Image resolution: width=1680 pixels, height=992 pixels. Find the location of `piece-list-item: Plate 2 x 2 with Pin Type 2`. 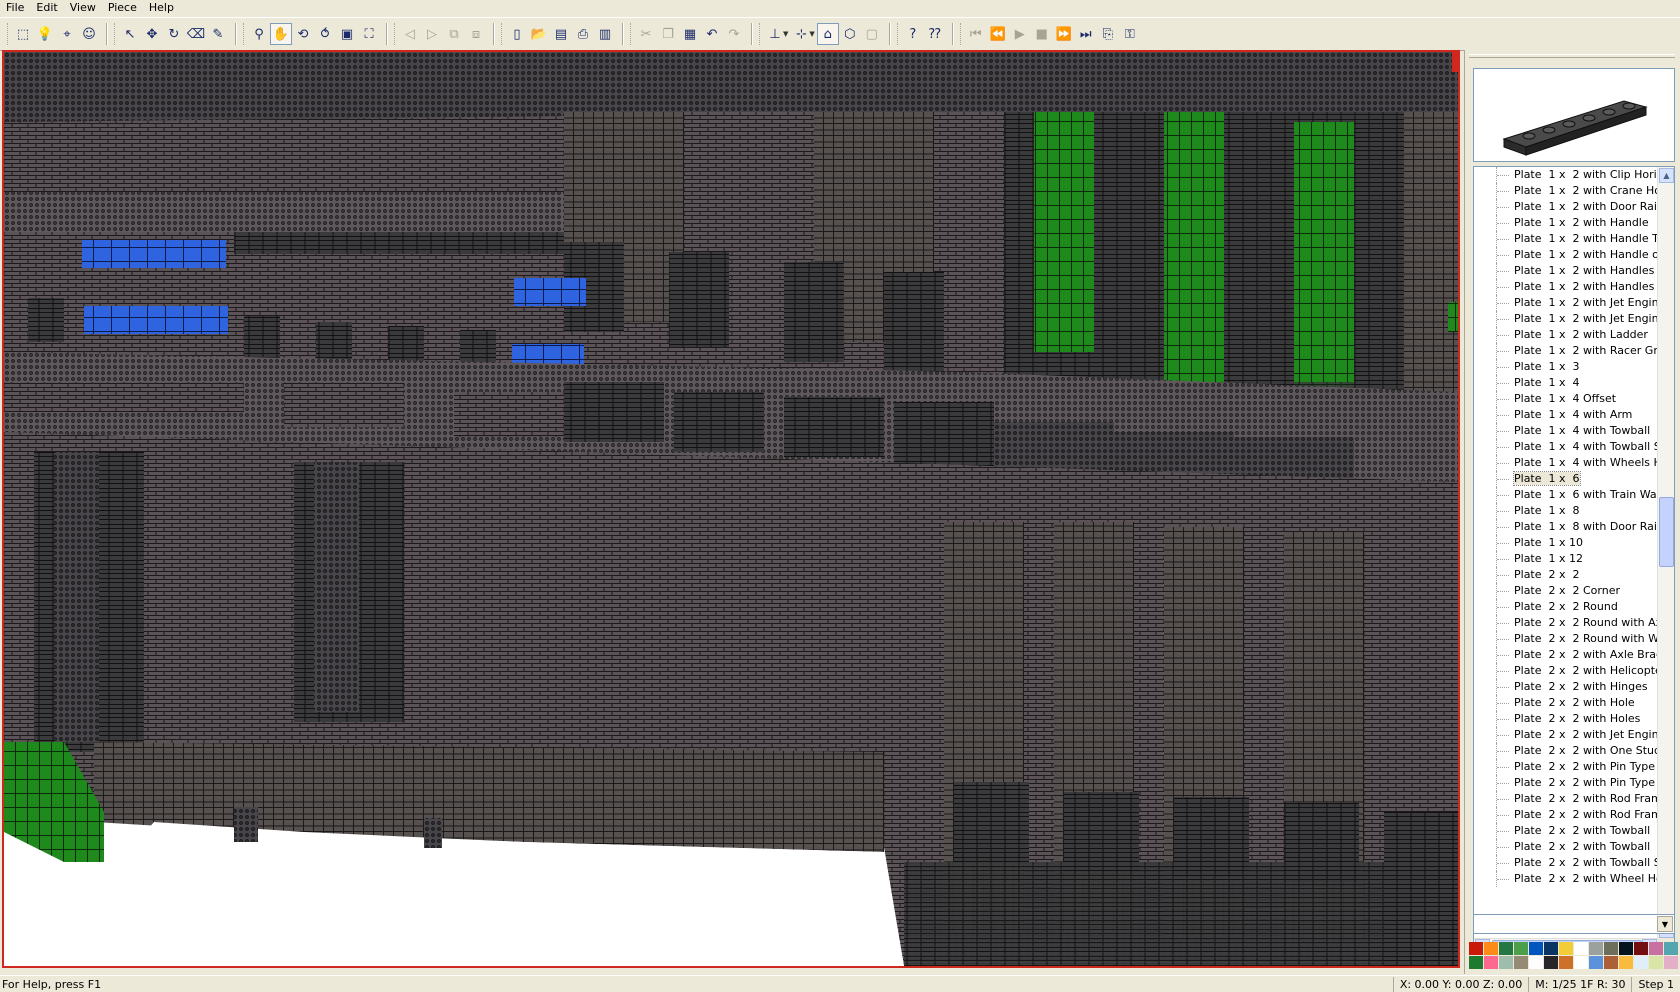

piece-list-item: Plate 2 x 2 with Pin Type 2 is located at coordinates (1566, 783).